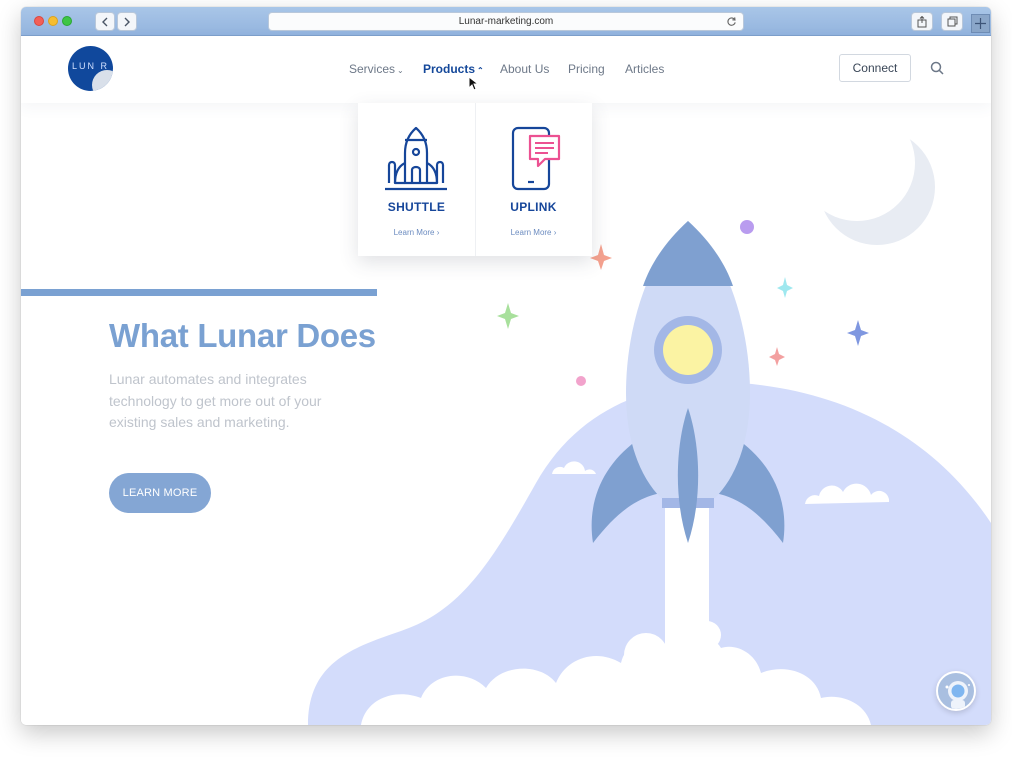 The image size is (1012, 761). What do you see at coordinates (449, 69) in the screenshot?
I see `nav-products-label: Products` at bounding box center [449, 69].